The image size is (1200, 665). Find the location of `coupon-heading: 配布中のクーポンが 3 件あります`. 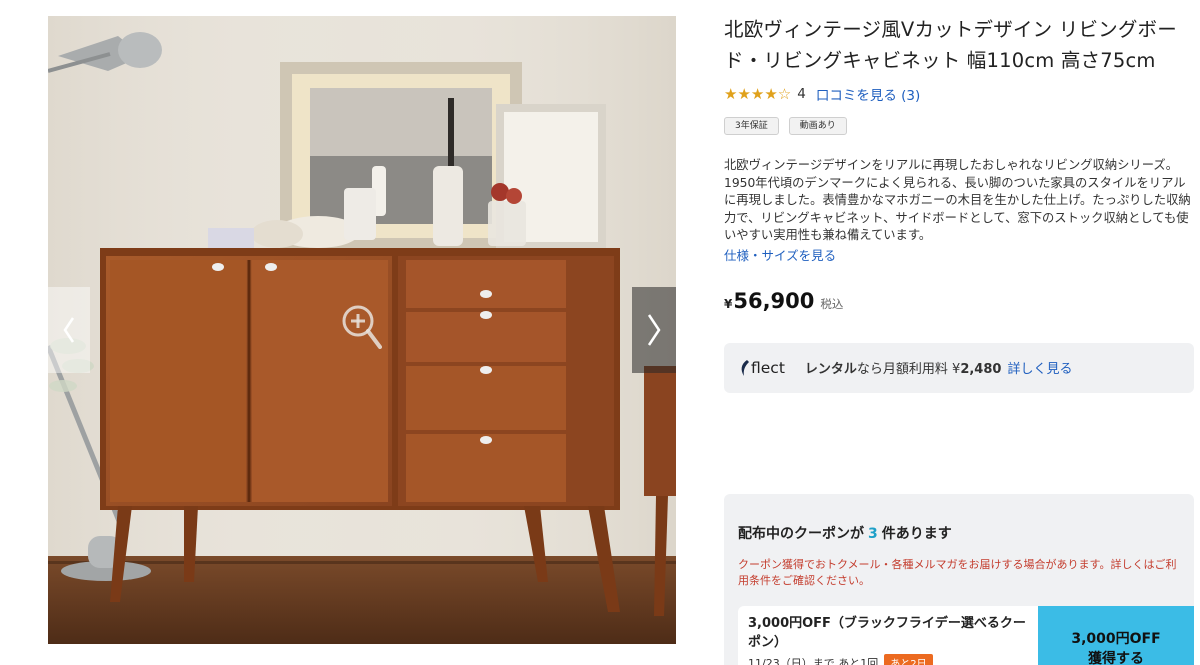

coupon-heading: 配布中のクーポンが 3 件あります is located at coordinates (845, 533).